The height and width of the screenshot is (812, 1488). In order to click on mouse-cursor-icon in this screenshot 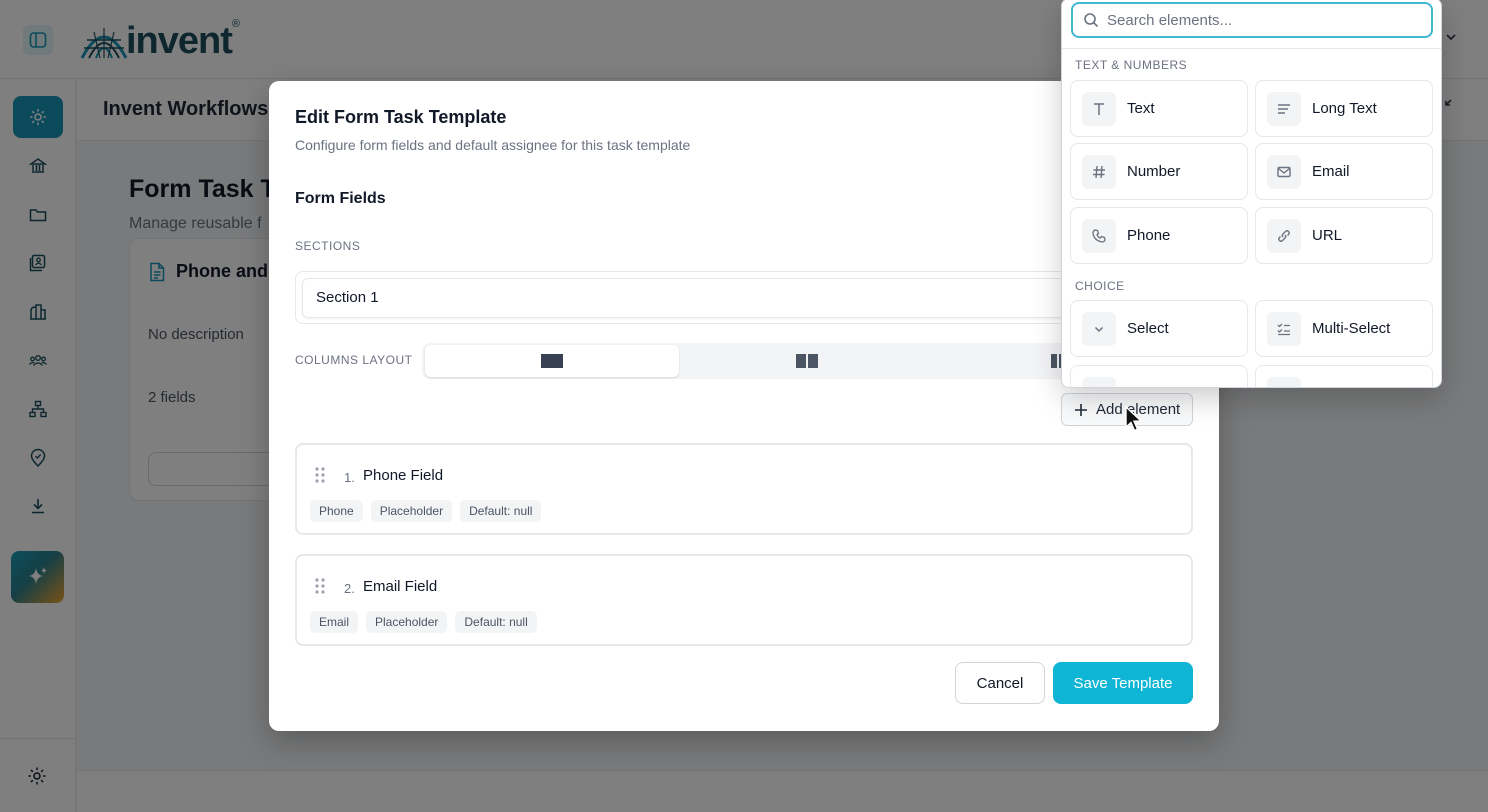, I will do `click(1134, 418)`.